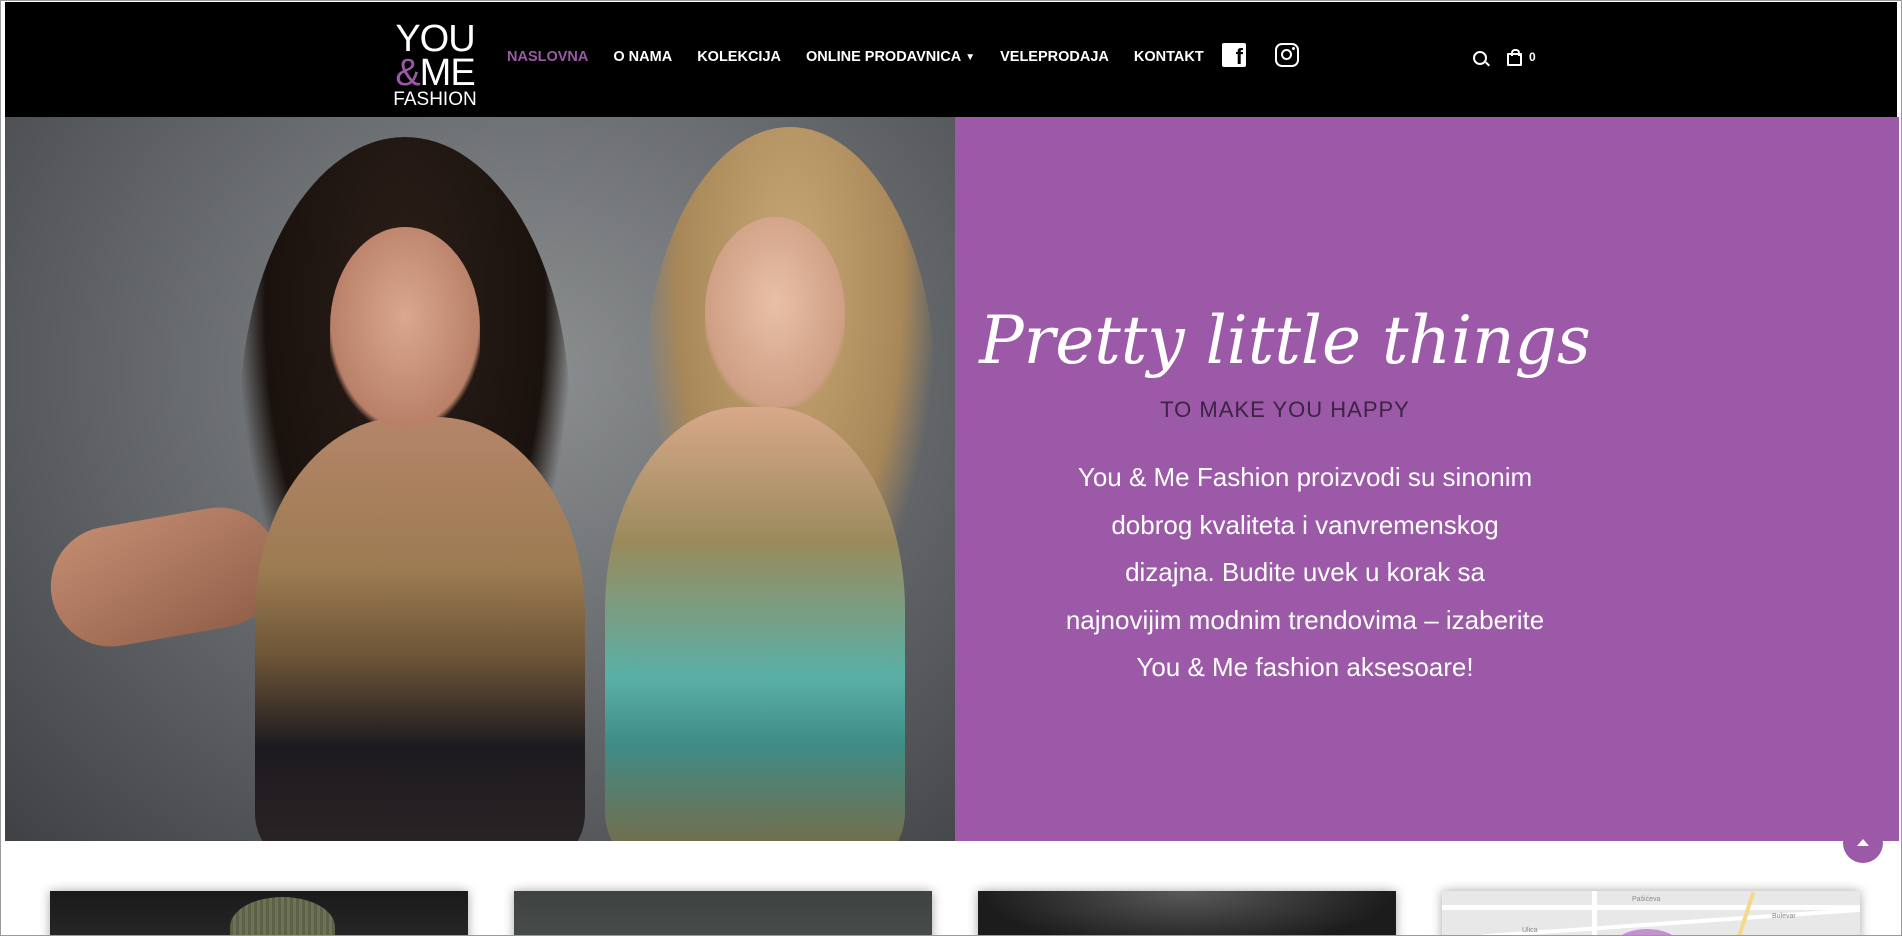 This screenshot has height=936, width=1902. What do you see at coordinates (405, 327) in the screenshot?
I see `model-left-face` at bounding box center [405, 327].